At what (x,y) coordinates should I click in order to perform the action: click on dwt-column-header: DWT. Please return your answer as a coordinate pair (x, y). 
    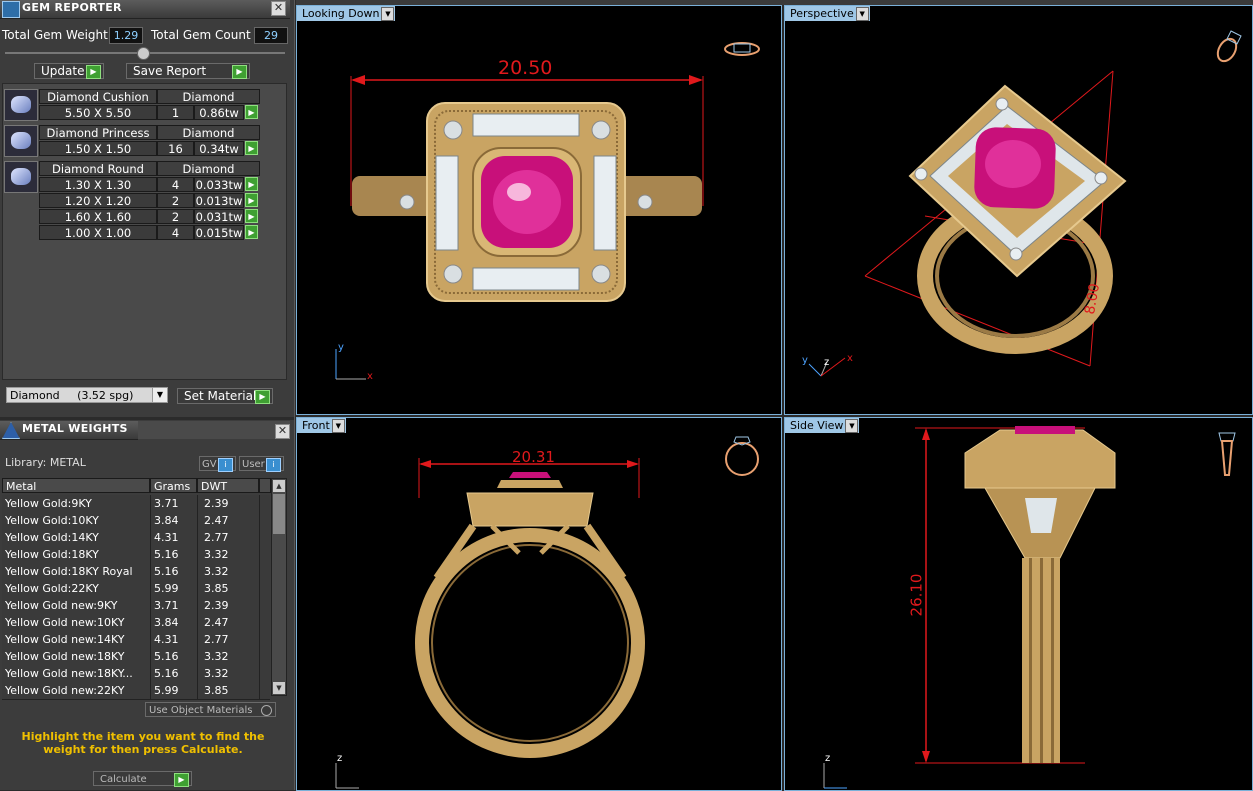
    Looking at the image, I should click on (228, 485).